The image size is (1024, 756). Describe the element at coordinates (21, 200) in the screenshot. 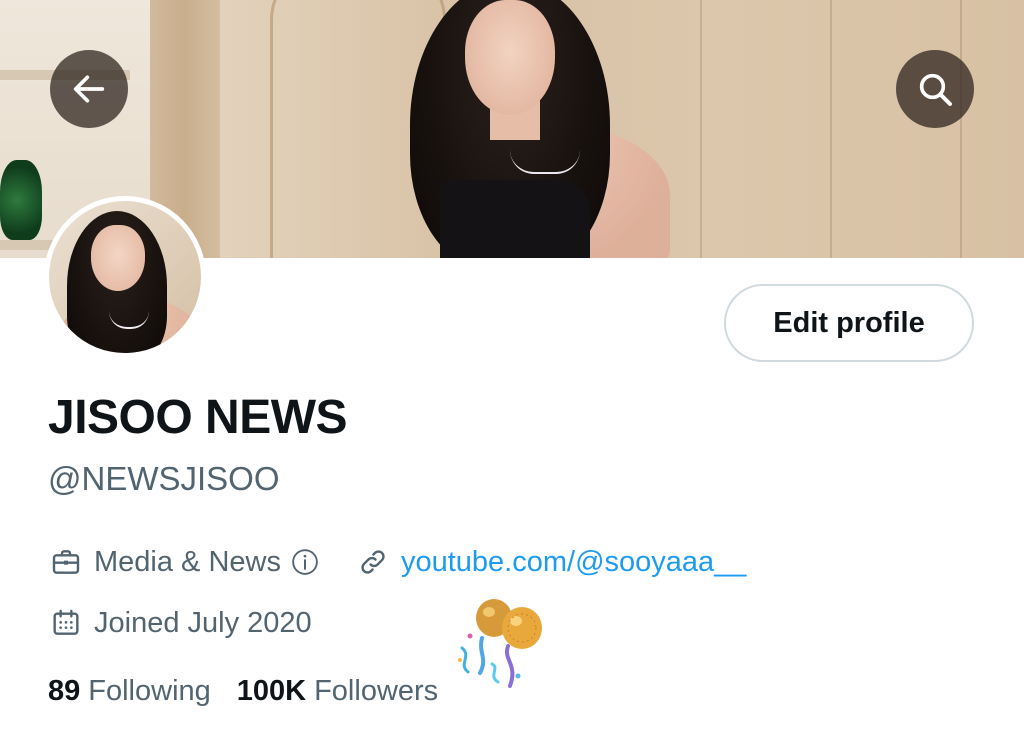

I see `banner-vase` at that location.